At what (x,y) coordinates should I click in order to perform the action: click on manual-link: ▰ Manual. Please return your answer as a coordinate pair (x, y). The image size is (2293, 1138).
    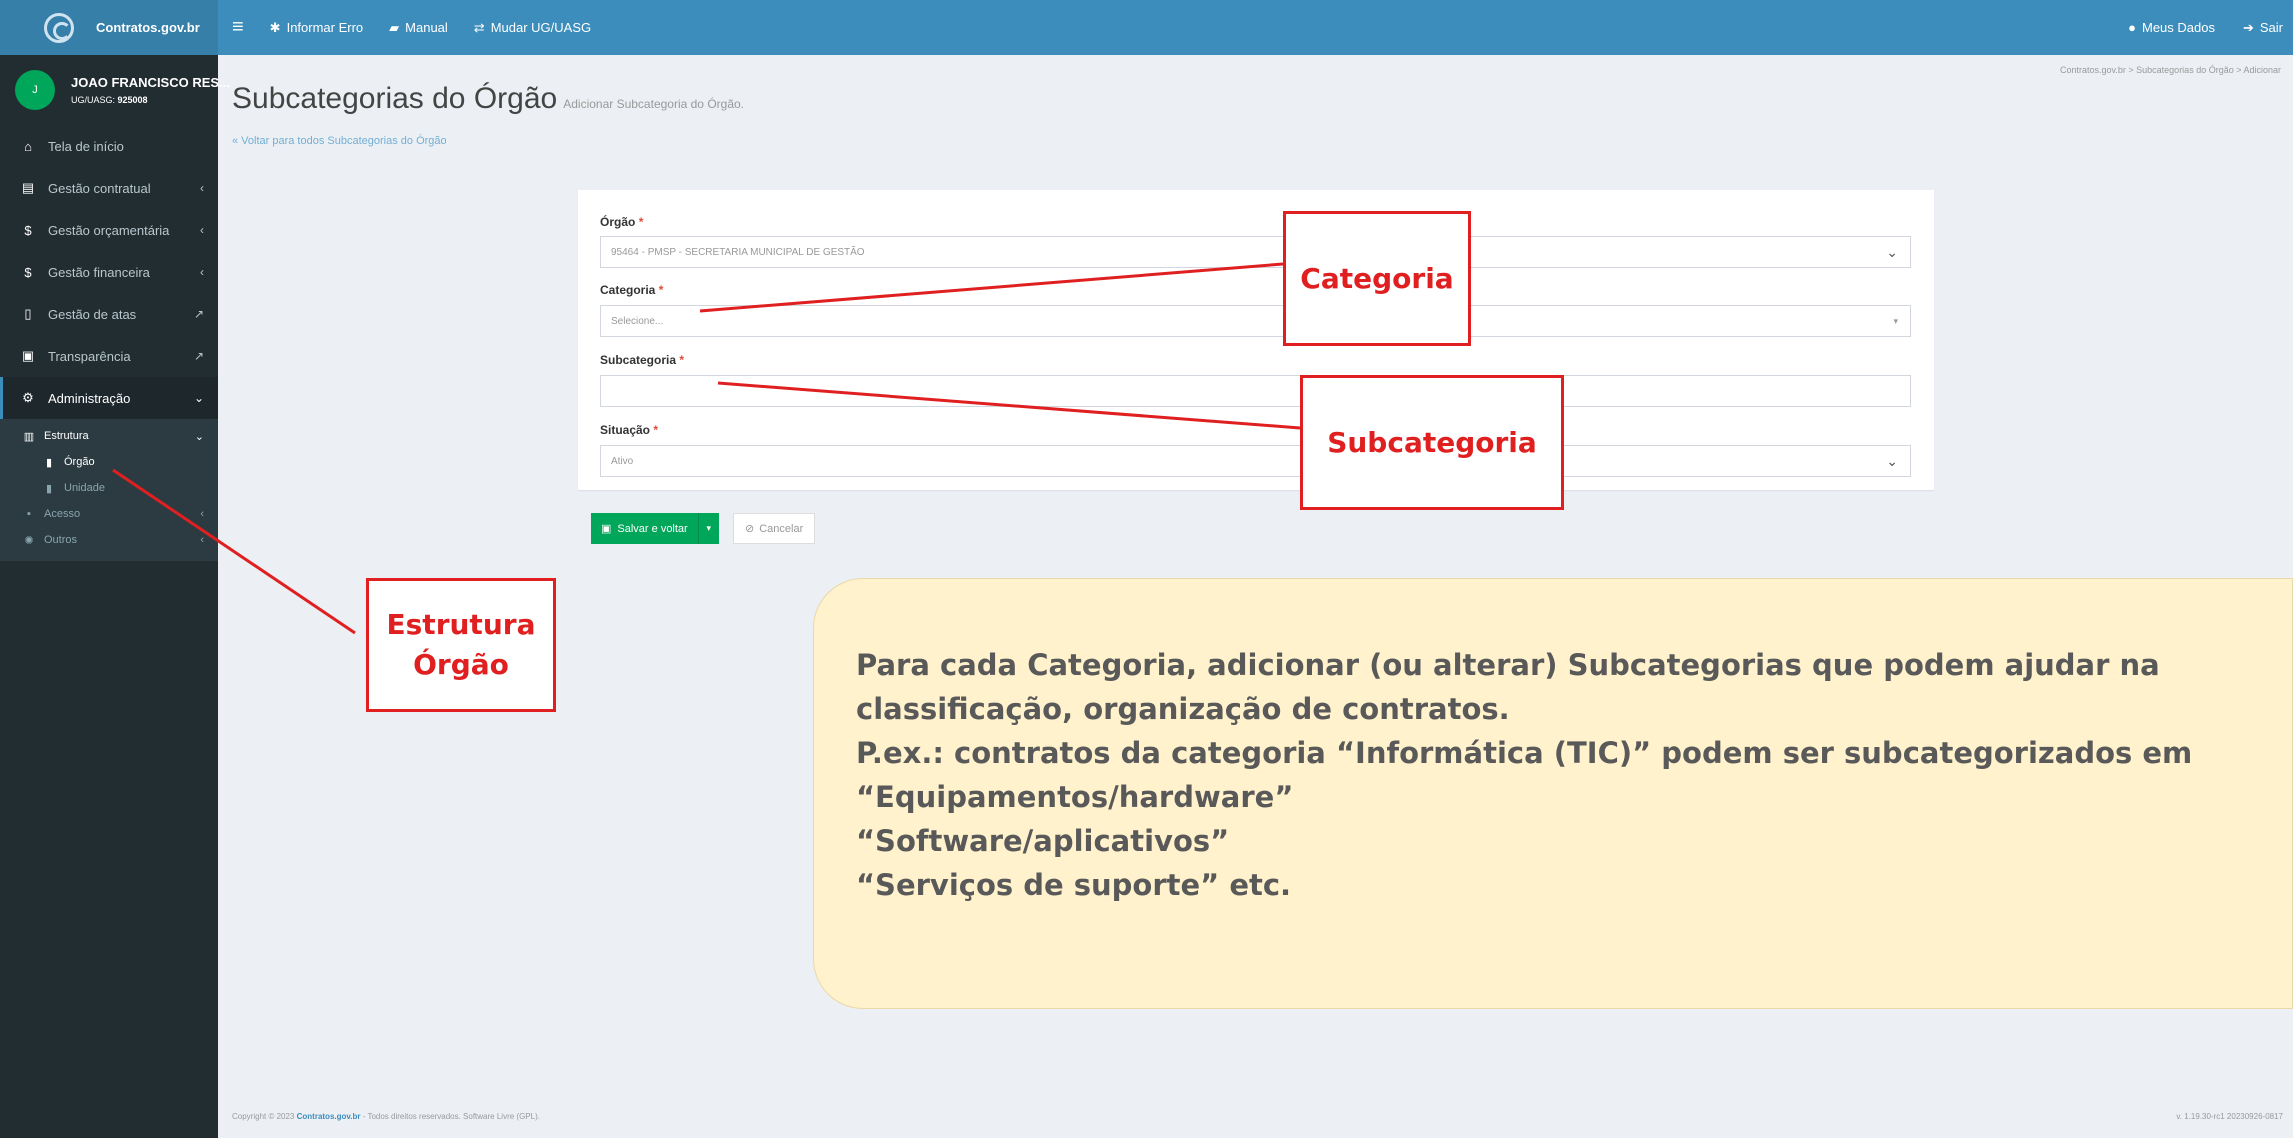
    Looking at the image, I should click on (418, 28).